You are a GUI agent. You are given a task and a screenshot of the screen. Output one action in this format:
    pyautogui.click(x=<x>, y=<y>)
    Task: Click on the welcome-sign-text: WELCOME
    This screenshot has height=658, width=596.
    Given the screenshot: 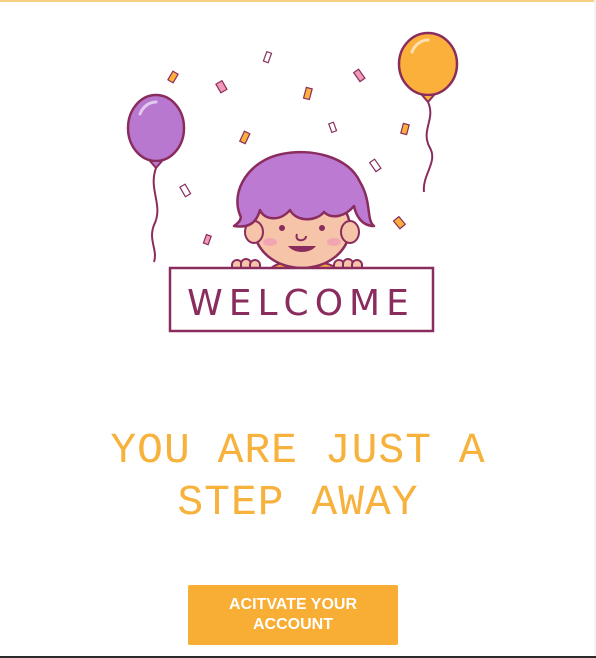 What is the action you would take?
    pyautogui.click(x=301, y=303)
    